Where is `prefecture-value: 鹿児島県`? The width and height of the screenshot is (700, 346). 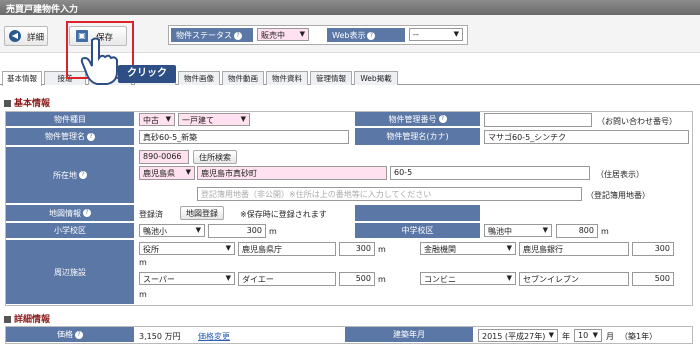 prefecture-value: 鹿児島県 is located at coordinates (159, 173).